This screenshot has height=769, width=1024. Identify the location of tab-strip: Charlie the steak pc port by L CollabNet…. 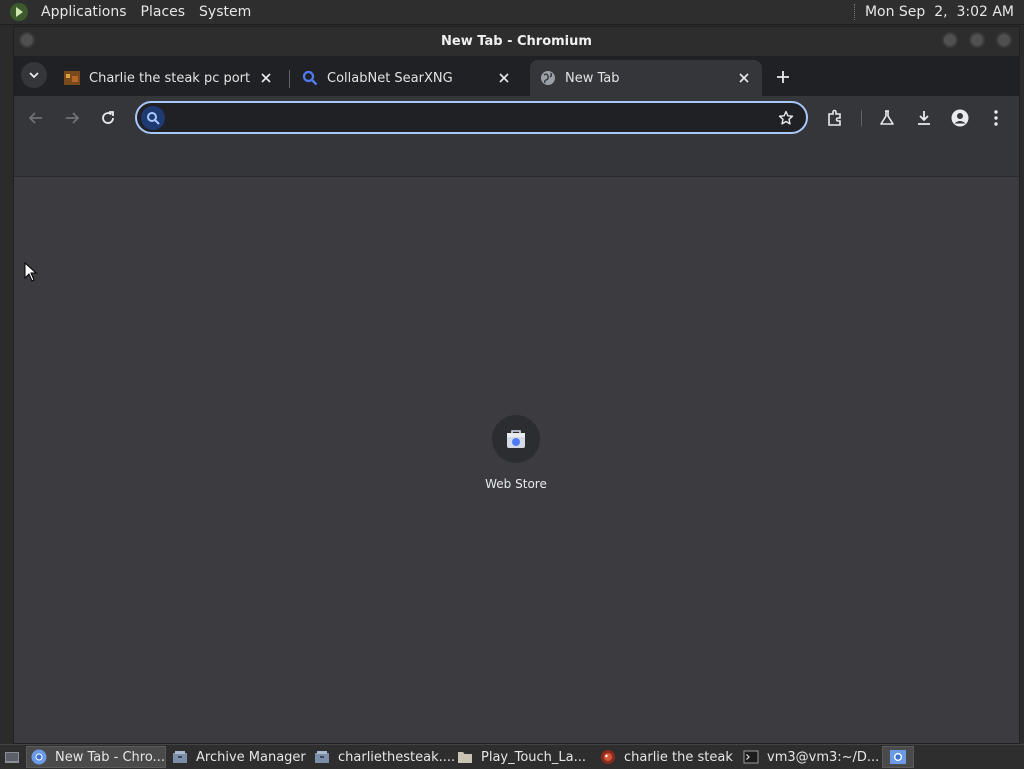
(516, 76).